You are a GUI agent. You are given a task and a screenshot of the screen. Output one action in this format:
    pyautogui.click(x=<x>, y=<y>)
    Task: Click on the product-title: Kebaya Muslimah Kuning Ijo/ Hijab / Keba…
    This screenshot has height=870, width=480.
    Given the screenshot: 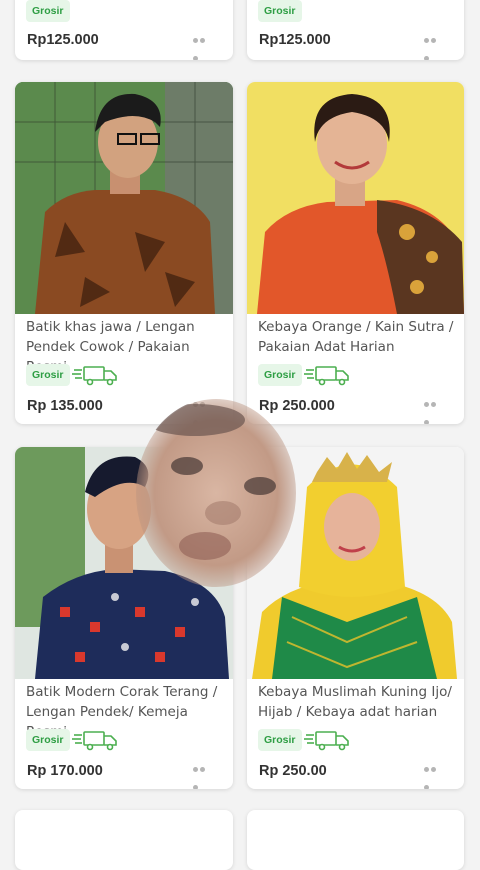 What is the action you would take?
    pyautogui.click(x=356, y=702)
    